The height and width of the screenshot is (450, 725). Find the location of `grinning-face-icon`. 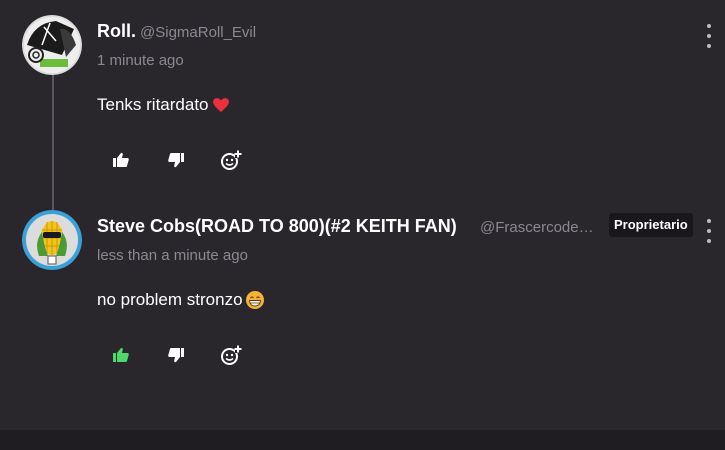

grinning-face-icon is located at coordinates (255, 300).